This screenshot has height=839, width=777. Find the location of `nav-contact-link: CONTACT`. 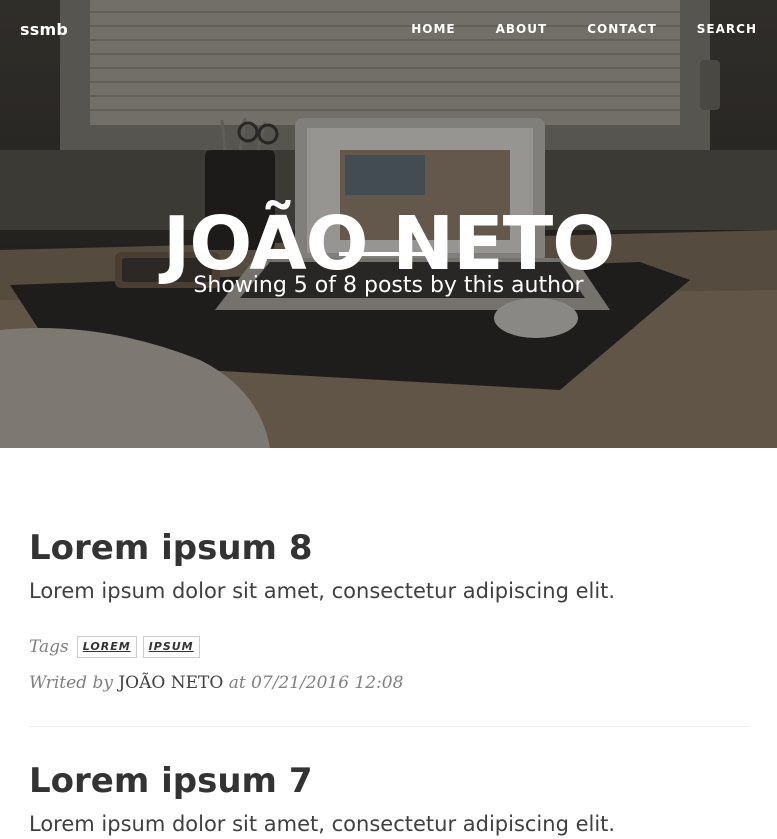

nav-contact-link: CONTACT is located at coordinates (622, 29).